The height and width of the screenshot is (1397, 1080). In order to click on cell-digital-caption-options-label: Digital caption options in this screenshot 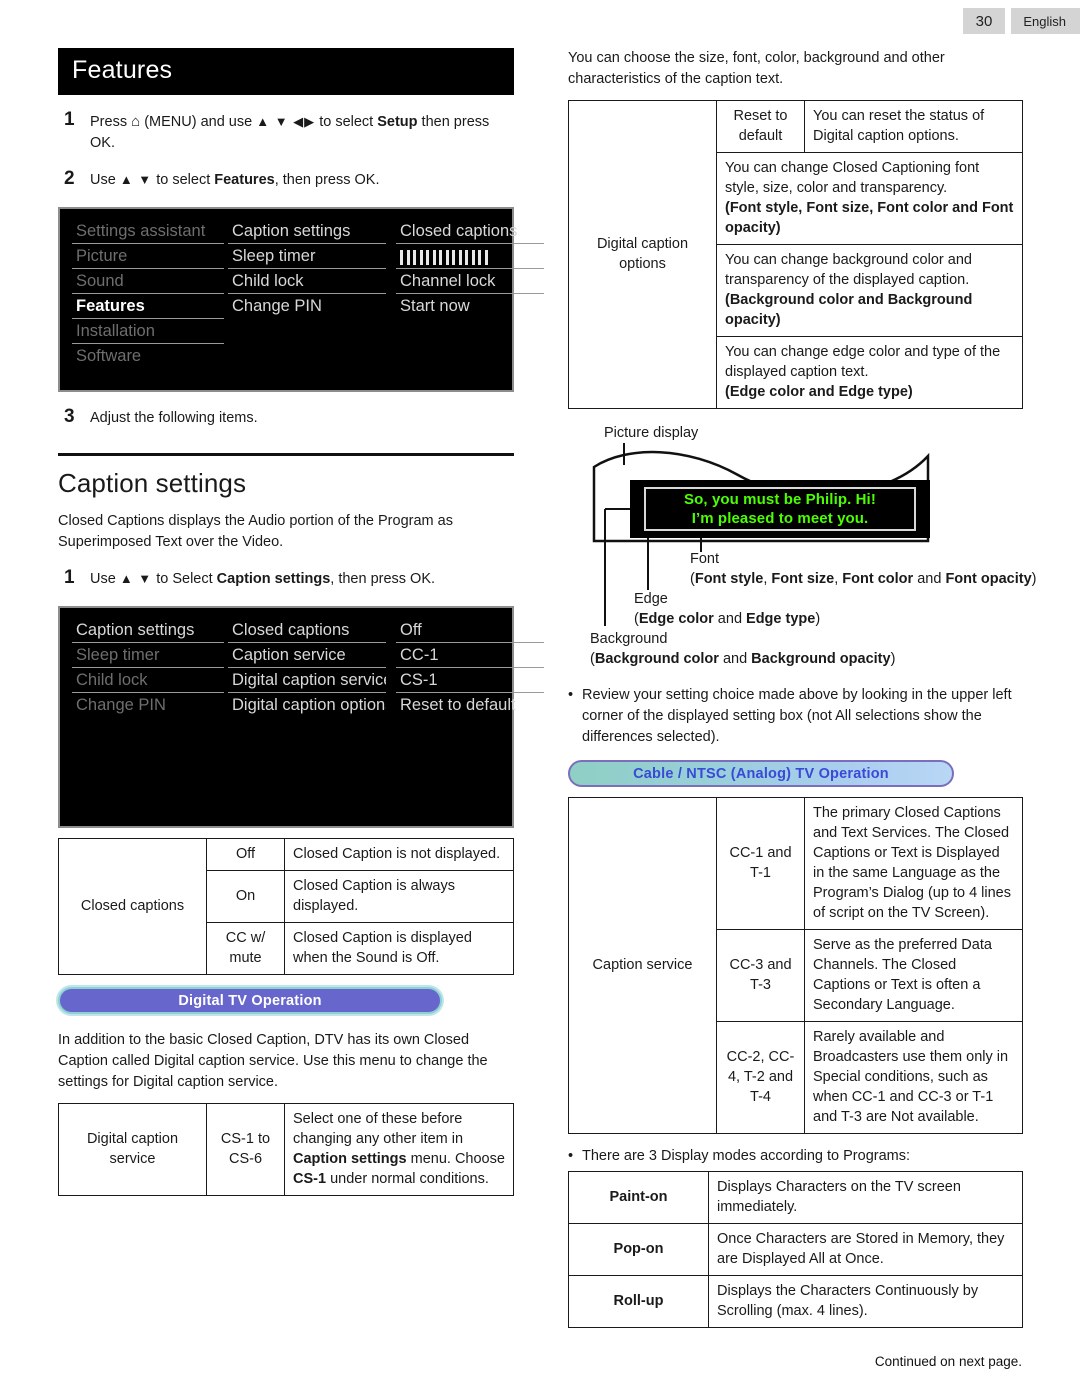, I will do `click(642, 255)`.